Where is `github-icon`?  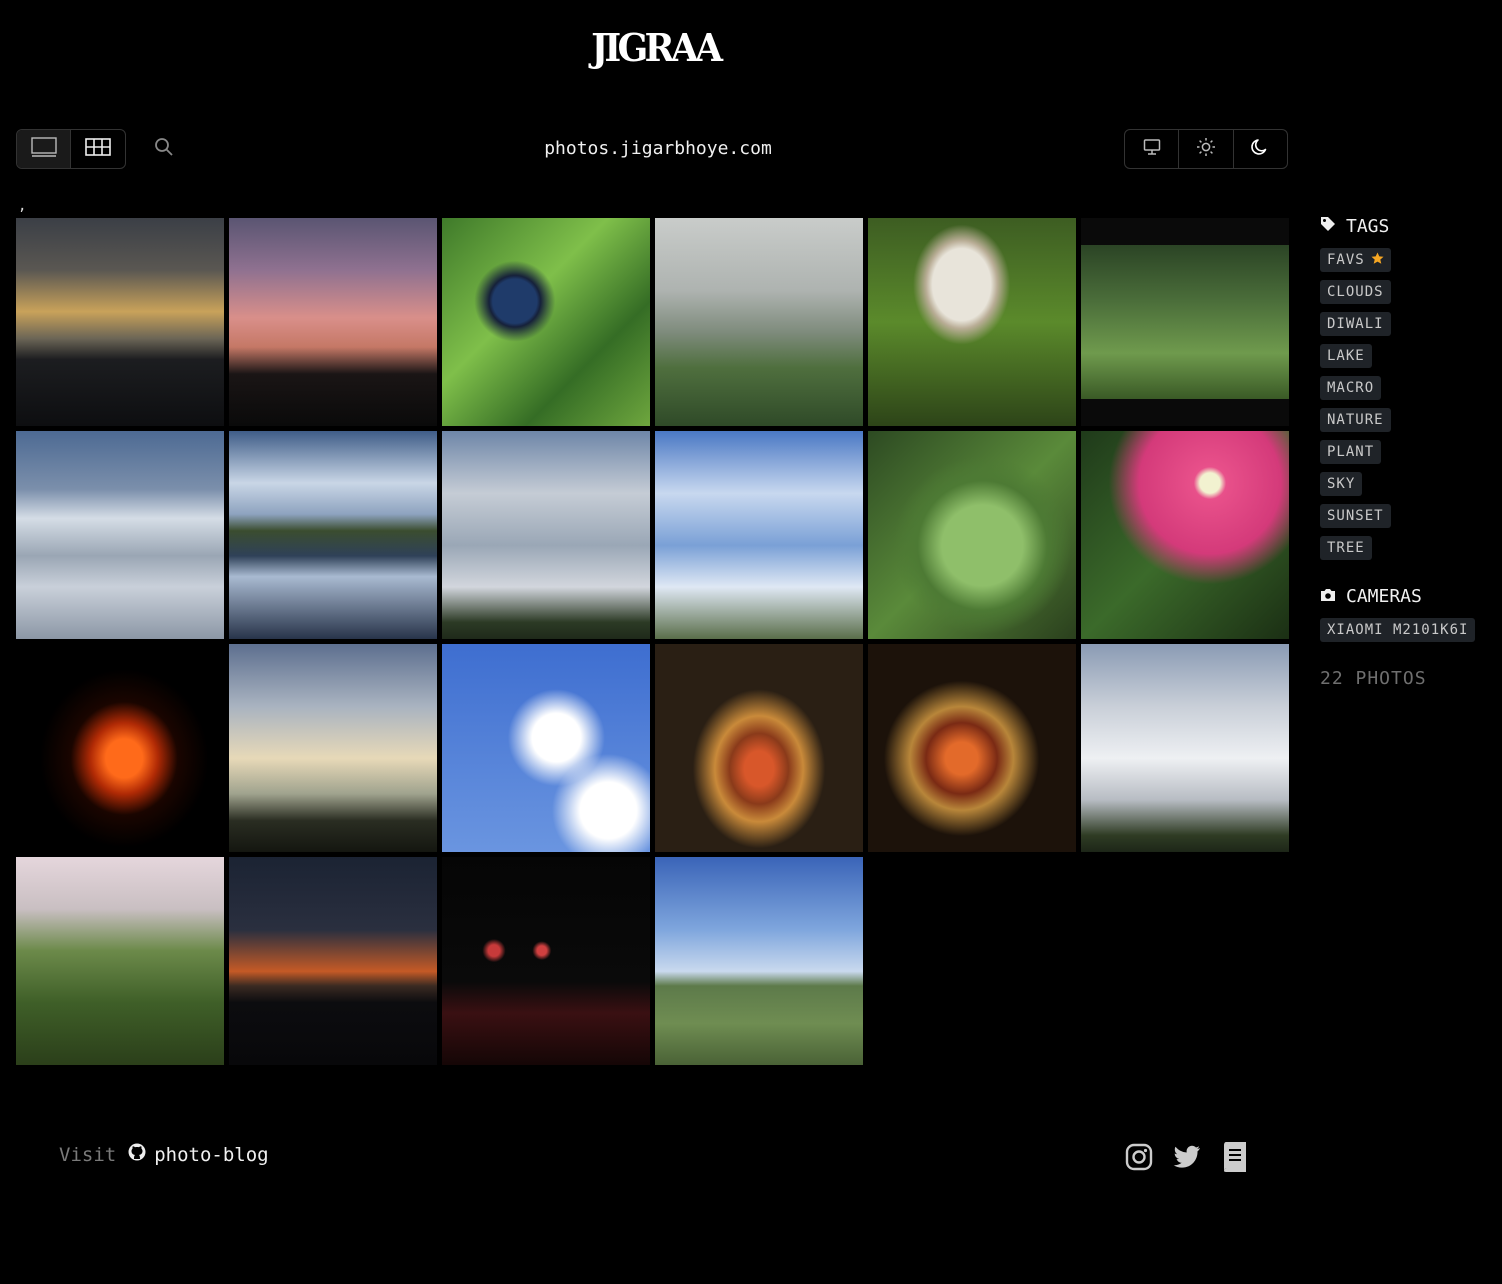 github-icon is located at coordinates (137, 1154).